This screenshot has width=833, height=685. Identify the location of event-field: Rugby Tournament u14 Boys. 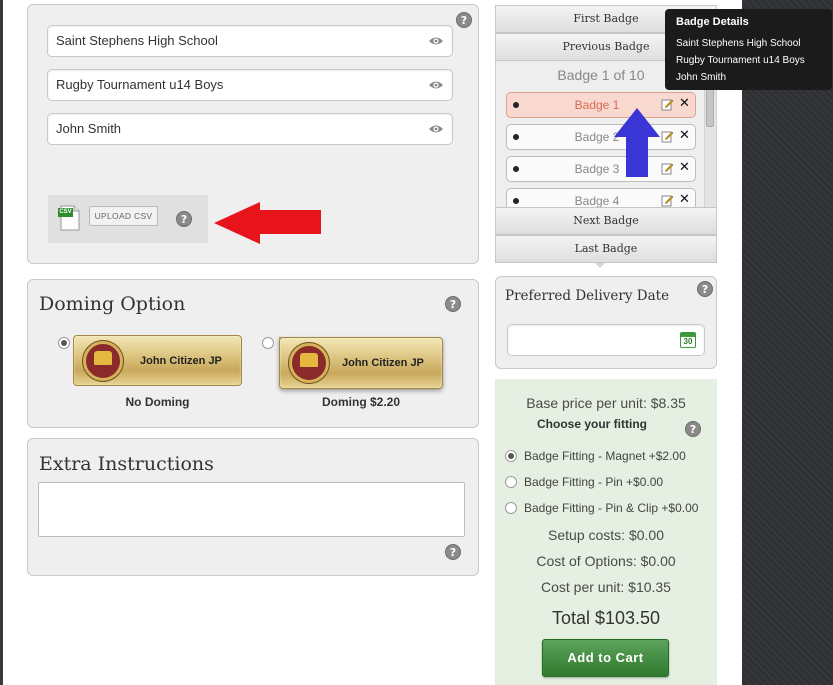
(250, 85).